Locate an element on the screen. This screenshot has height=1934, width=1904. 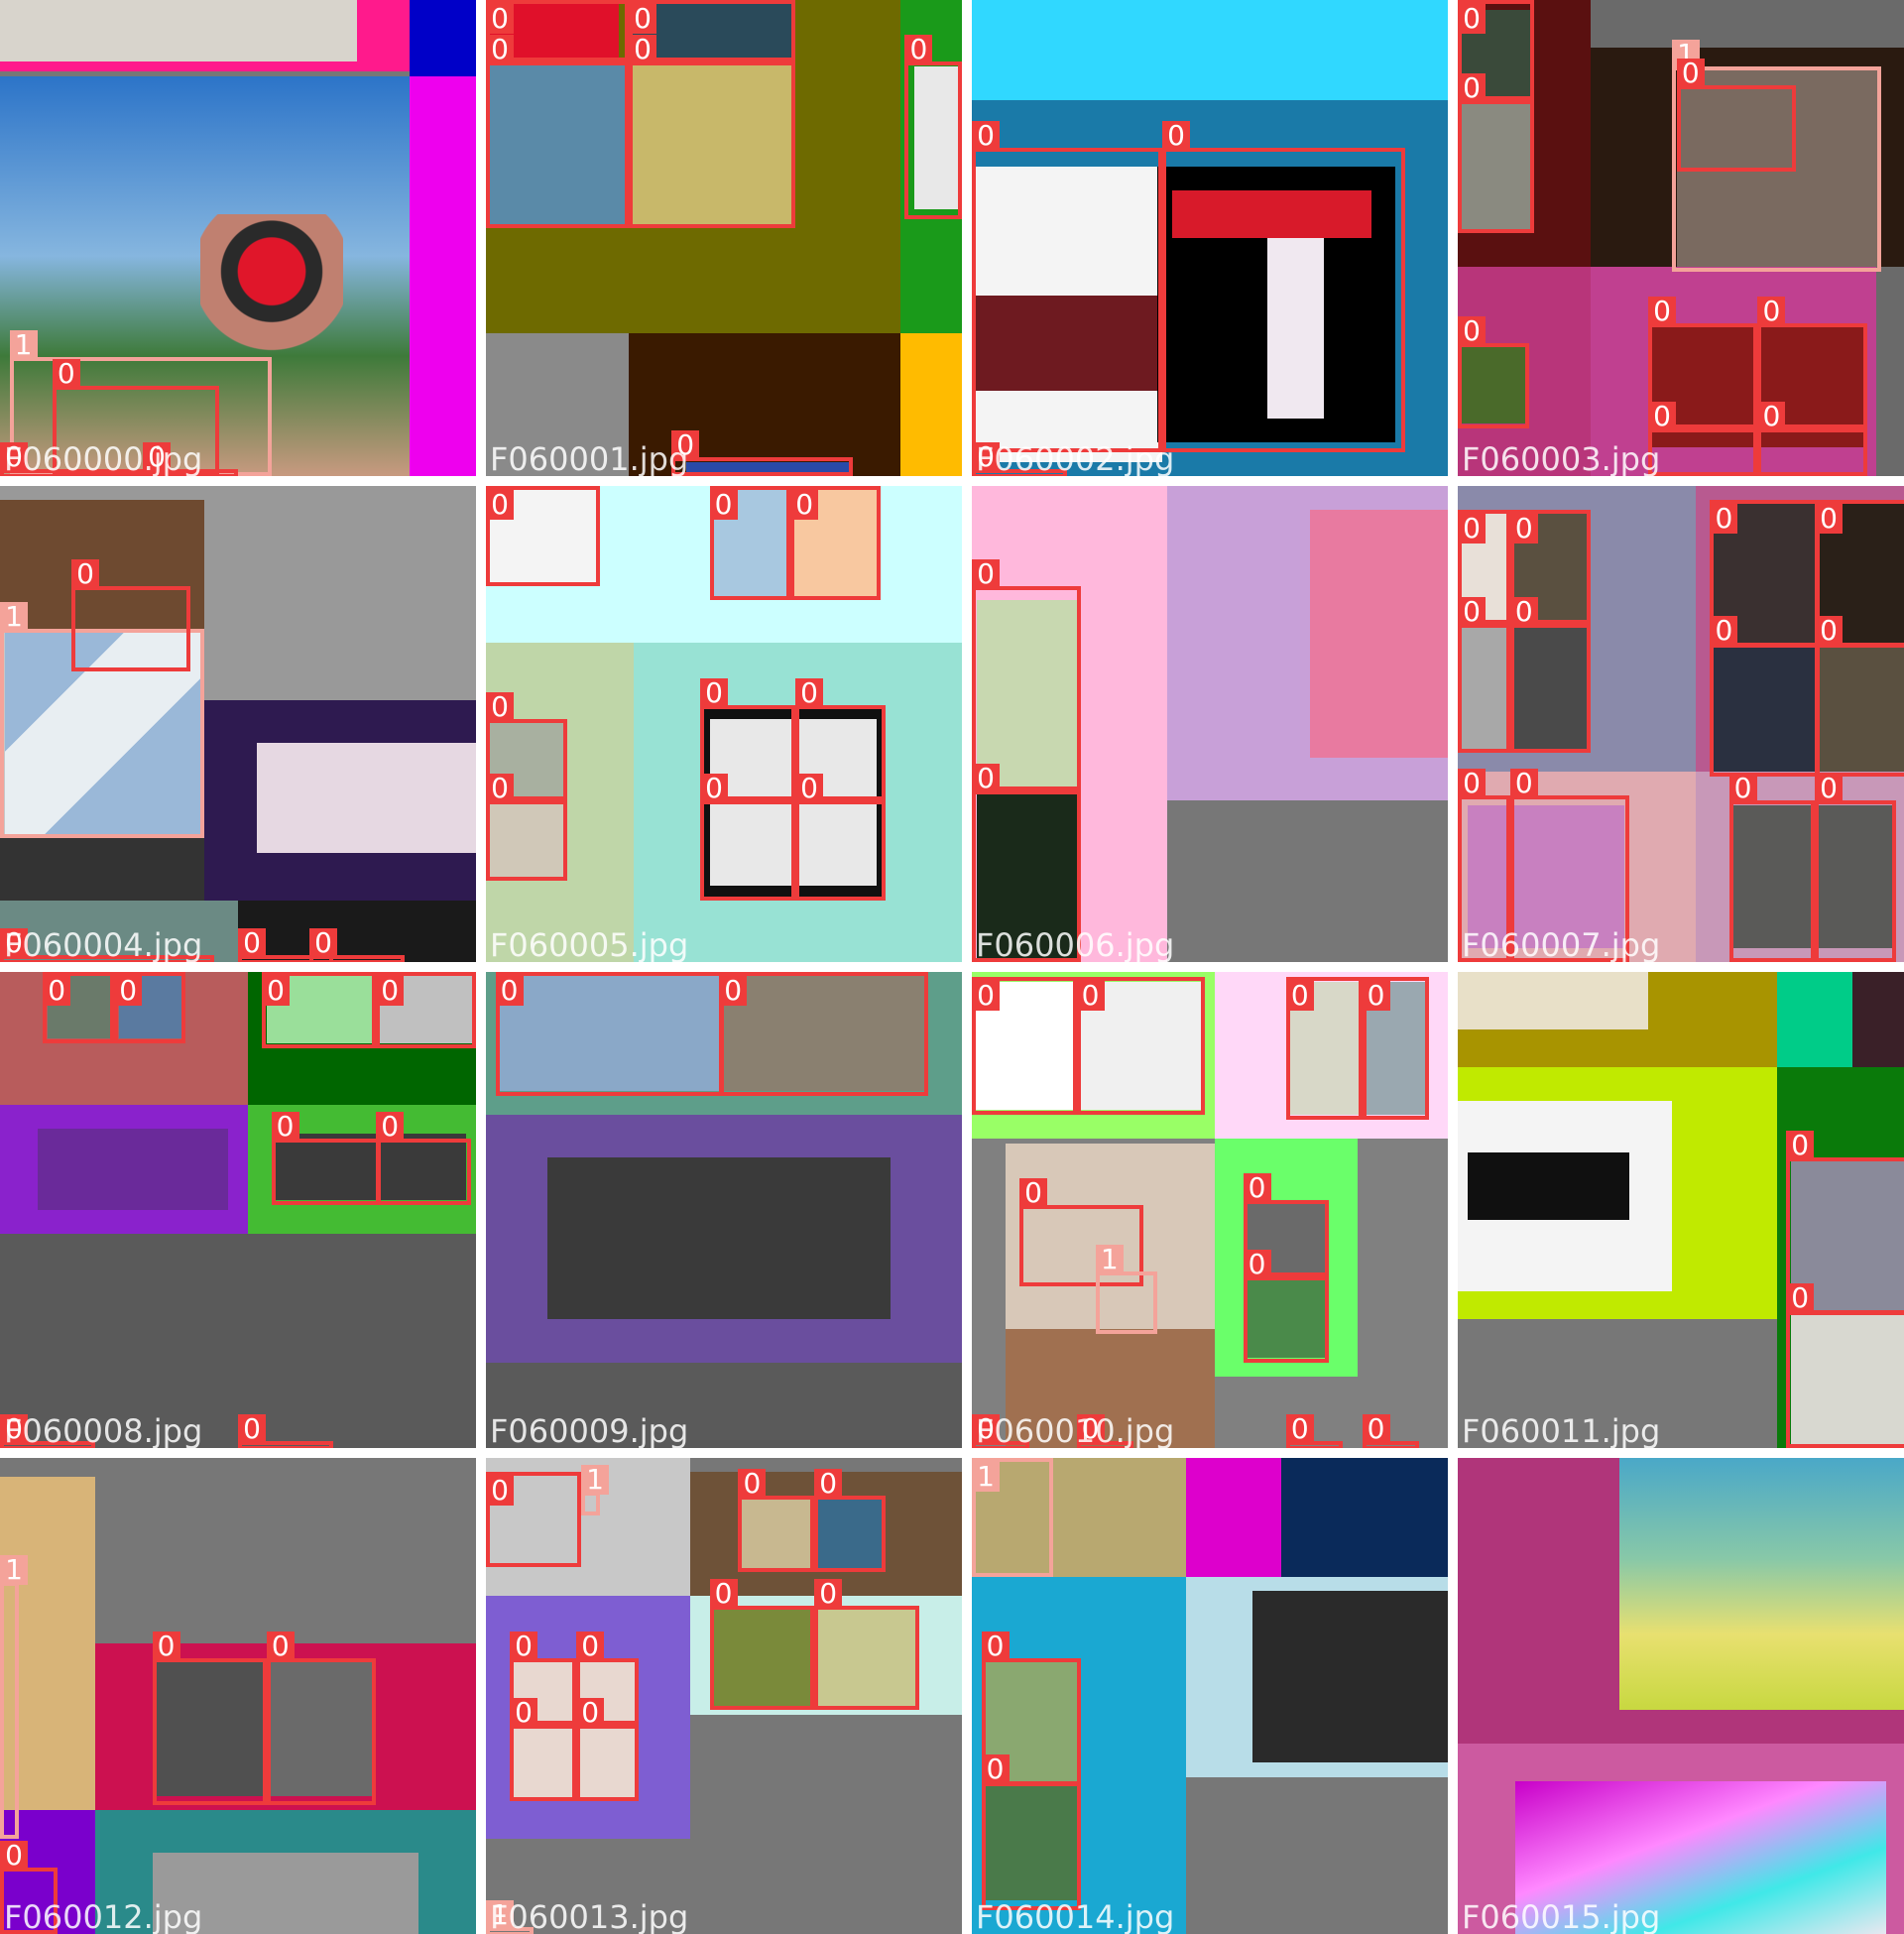
mosaic-tile: 0 0 0 0 0 1 0 0 0 0 0 0 F060010.jpg is located at coordinates (1210, 1210).